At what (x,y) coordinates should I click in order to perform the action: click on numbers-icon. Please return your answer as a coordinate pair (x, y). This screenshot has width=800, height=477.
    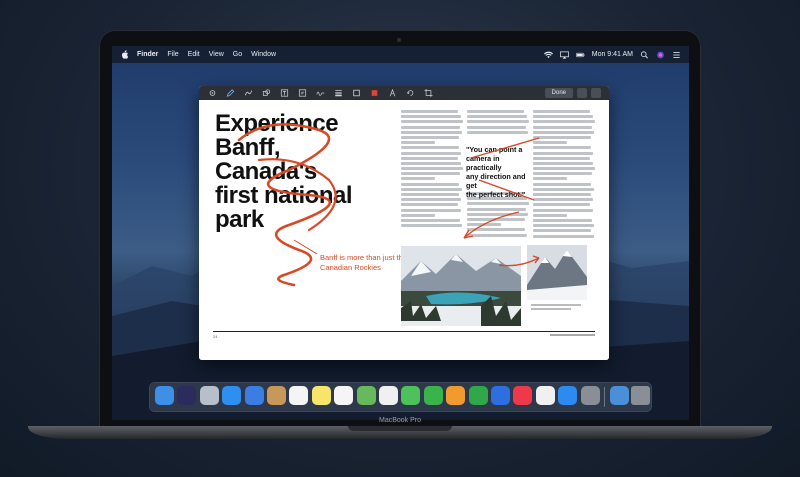
    Looking at the image, I should click on (478, 395).